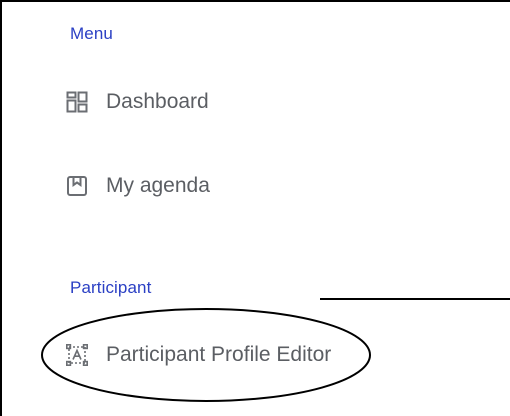 The height and width of the screenshot is (416, 510). What do you see at coordinates (111, 287) in the screenshot?
I see `section-header-participant: Participant` at bounding box center [111, 287].